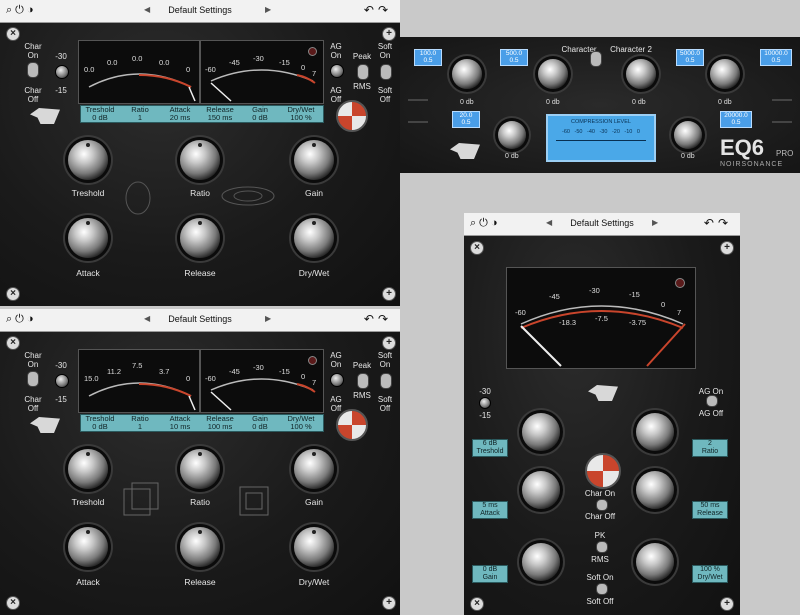  What do you see at coordinates (690, 57) in the screenshot?
I see `eq-band3-box: 5000.0 0.5` at bounding box center [690, 57].